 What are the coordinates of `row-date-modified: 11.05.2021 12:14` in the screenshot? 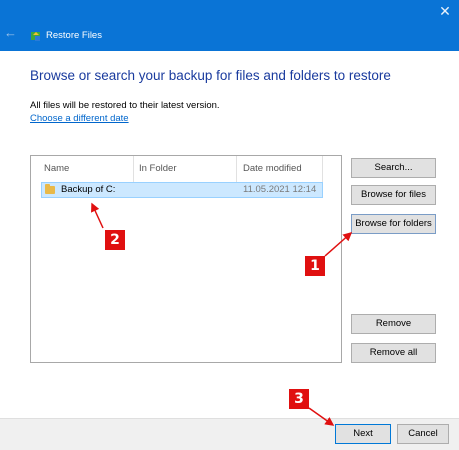 It's located at (280, 189).